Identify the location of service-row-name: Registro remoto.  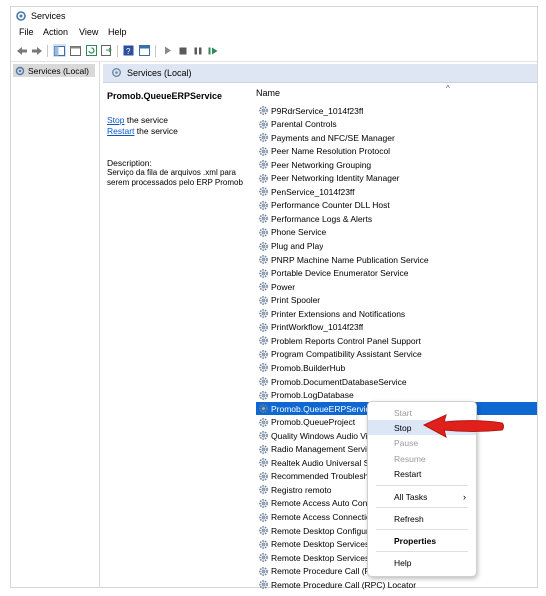
(301, 489).